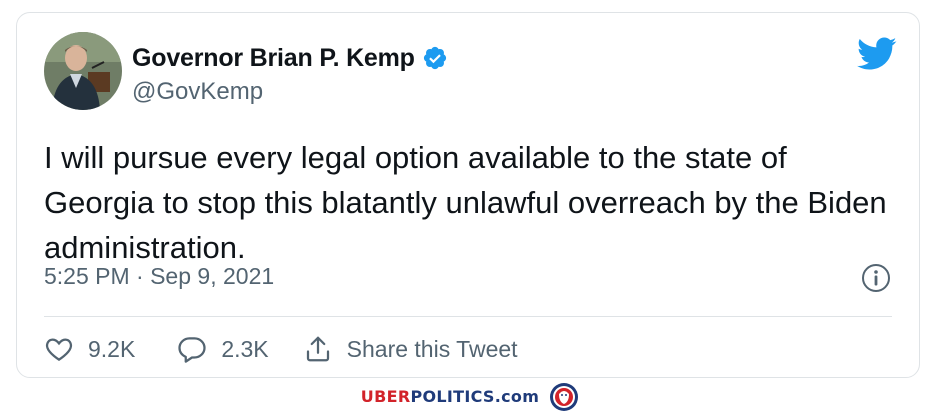  I want to click on like-button: 9.2K, so click(89, 349).